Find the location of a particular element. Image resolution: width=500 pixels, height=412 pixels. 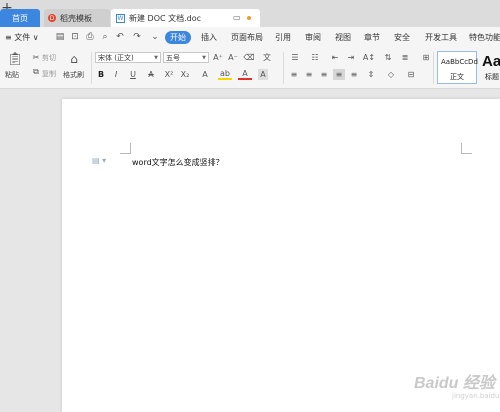

font-size-value: 五号 is located at coordinates (173, 57).